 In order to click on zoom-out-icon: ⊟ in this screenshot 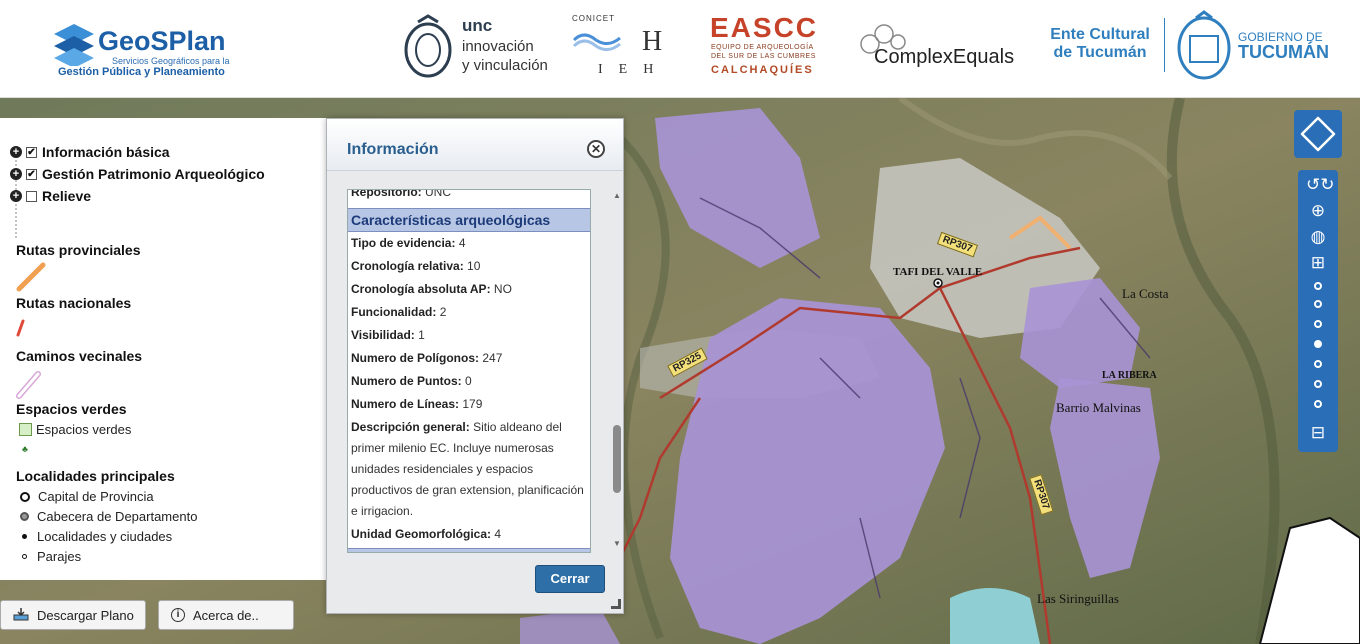, I will do `click(1318, 433)`.